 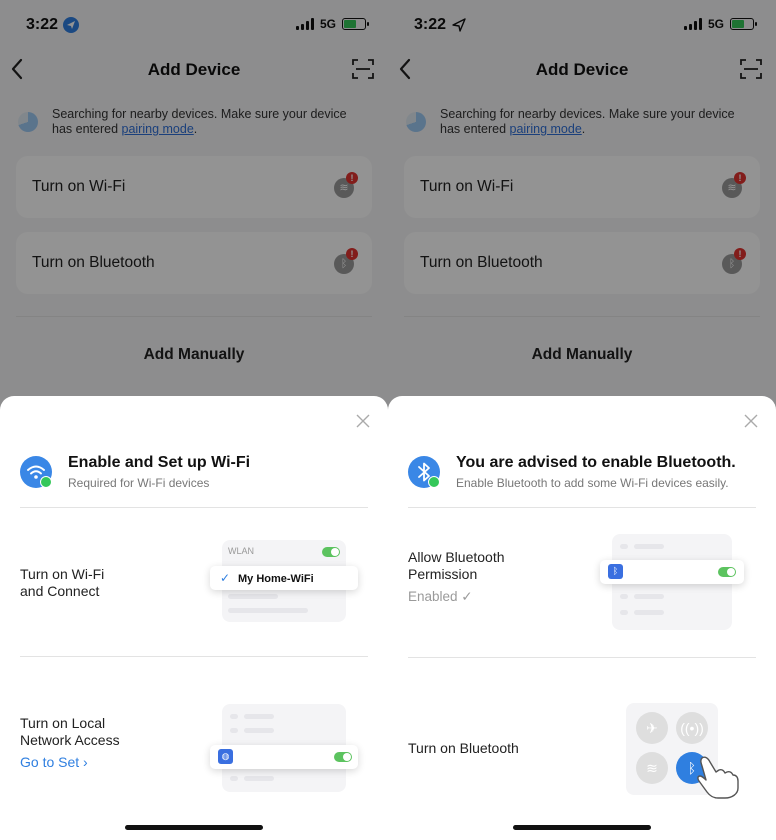 I want to click on globe-icon: ◍, so click(x=225, y=756).